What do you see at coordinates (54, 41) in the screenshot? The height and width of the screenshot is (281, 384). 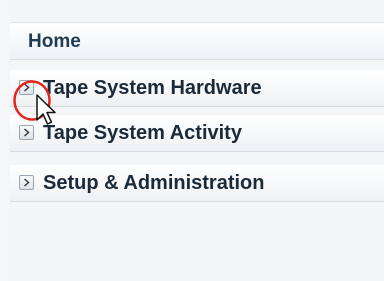 I see `nav-header-label: Home` at bounding box center [54, 41].